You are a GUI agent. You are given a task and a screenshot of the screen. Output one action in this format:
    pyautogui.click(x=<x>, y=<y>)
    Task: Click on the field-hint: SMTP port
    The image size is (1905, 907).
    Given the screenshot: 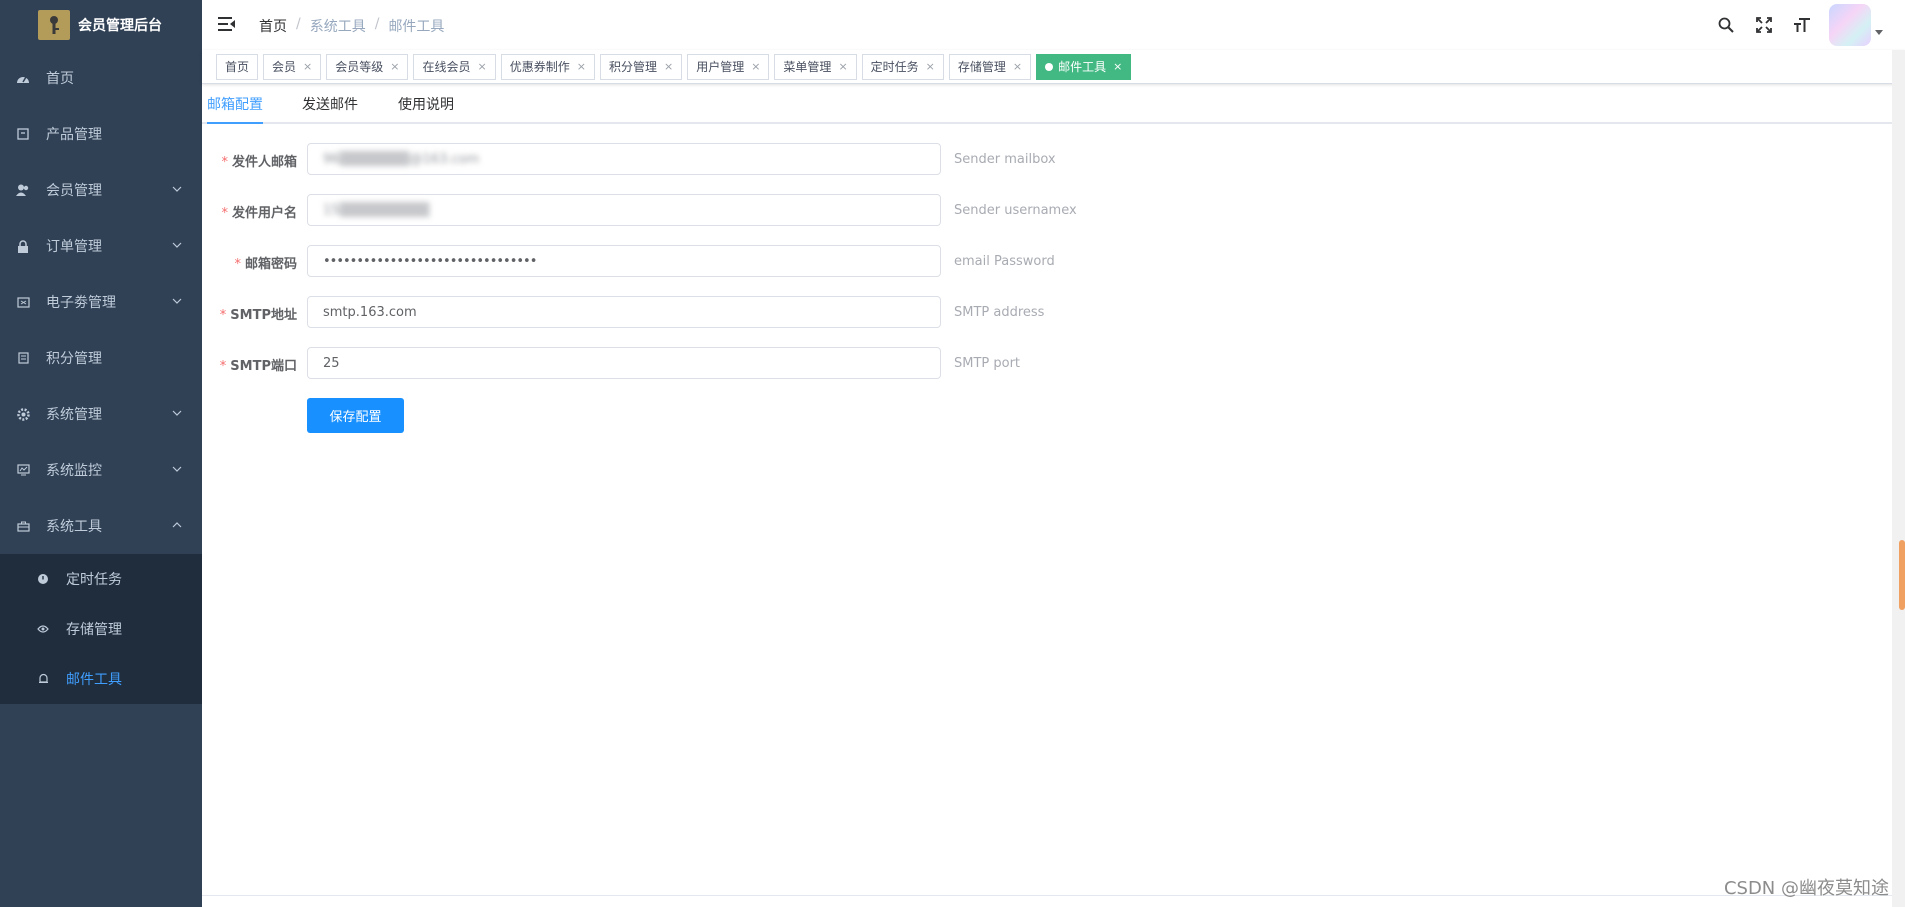 What is the action you would take?
    pyautogui.click(x=987, y=363)
    